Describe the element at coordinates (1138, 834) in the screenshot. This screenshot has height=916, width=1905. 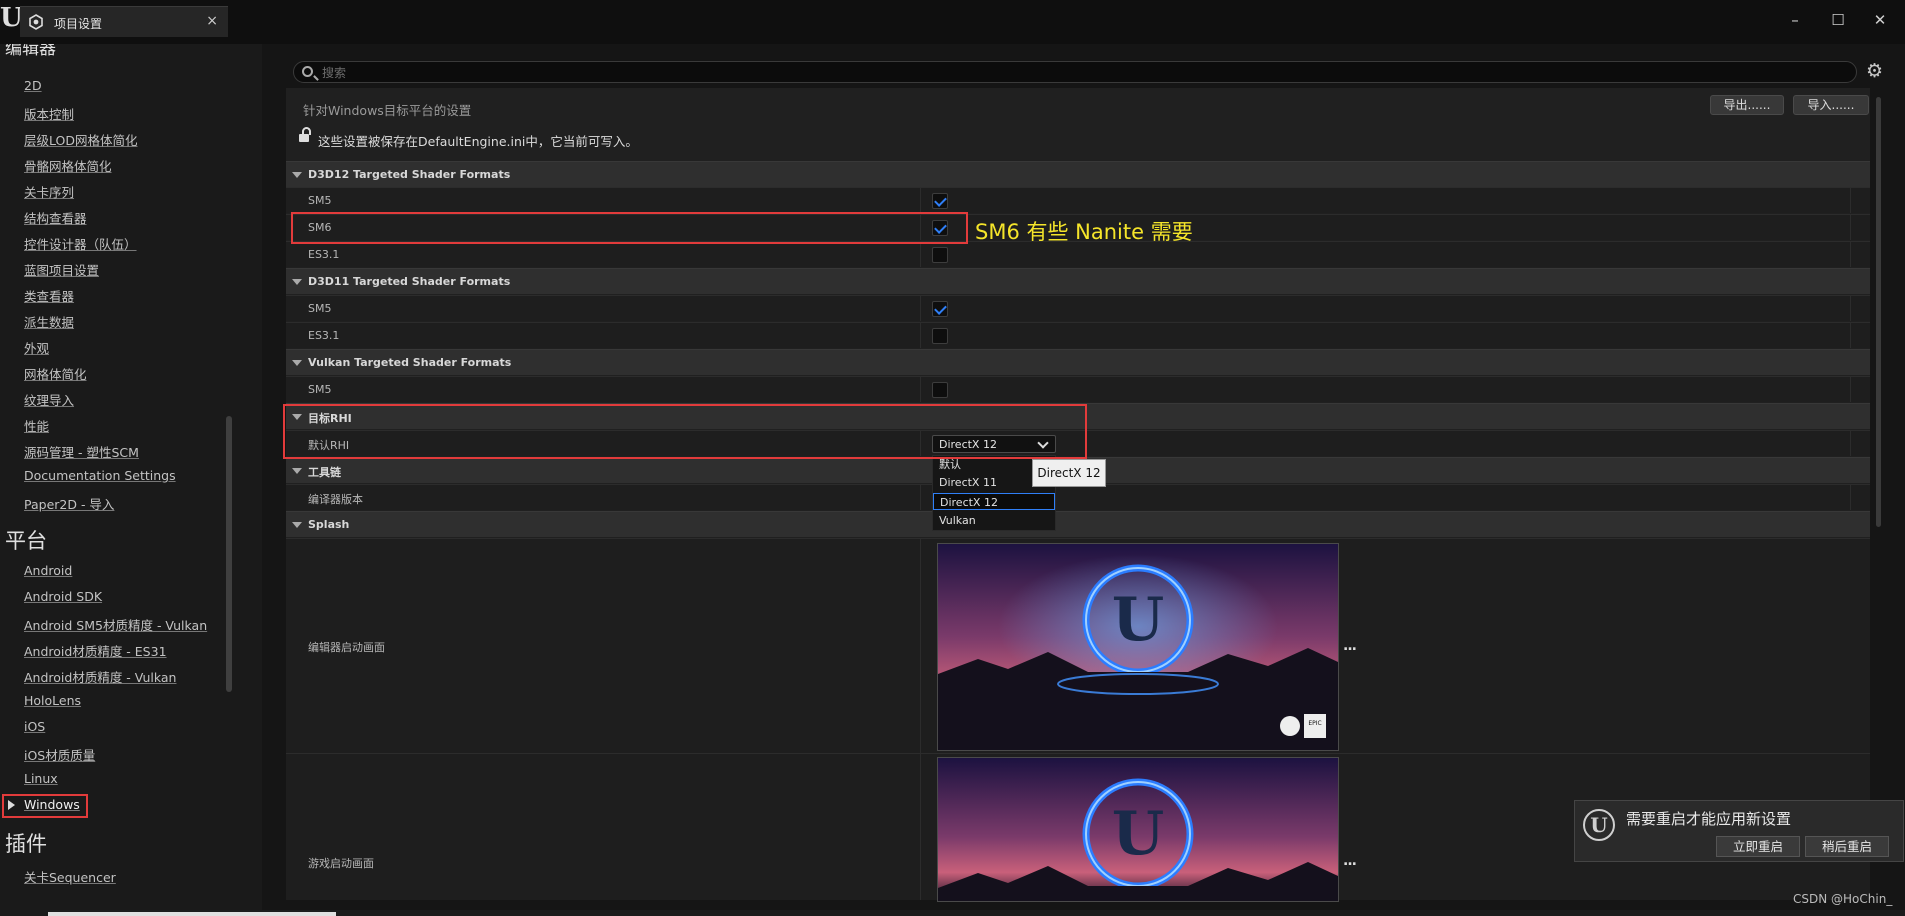
I see `svg-text: U` at that location.